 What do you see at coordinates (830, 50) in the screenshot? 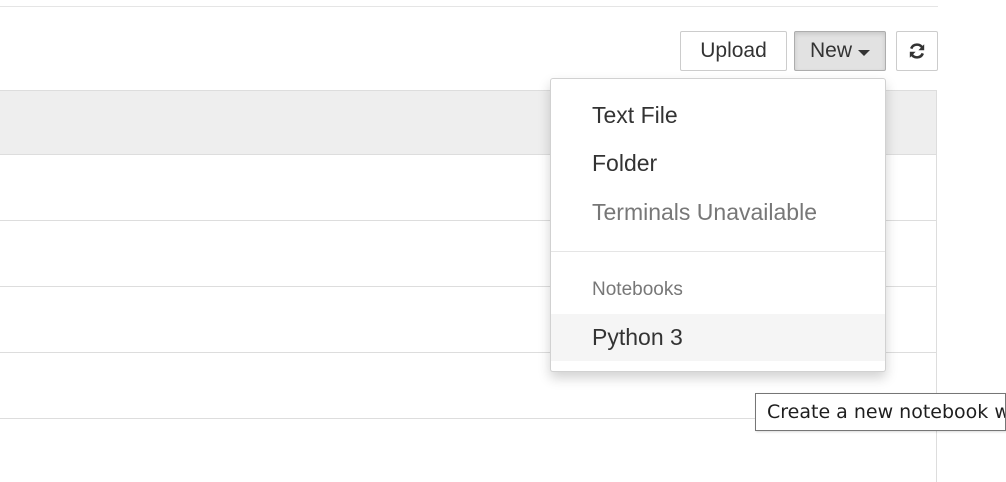
I see `new-button-label: New` at bounding box center [830, 50].